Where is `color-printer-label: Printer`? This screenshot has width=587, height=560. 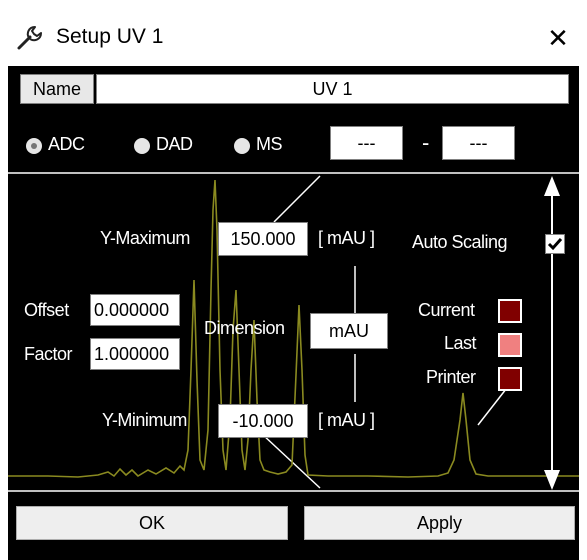
color-printer-label: Printer is located at coordinates (451, 377).